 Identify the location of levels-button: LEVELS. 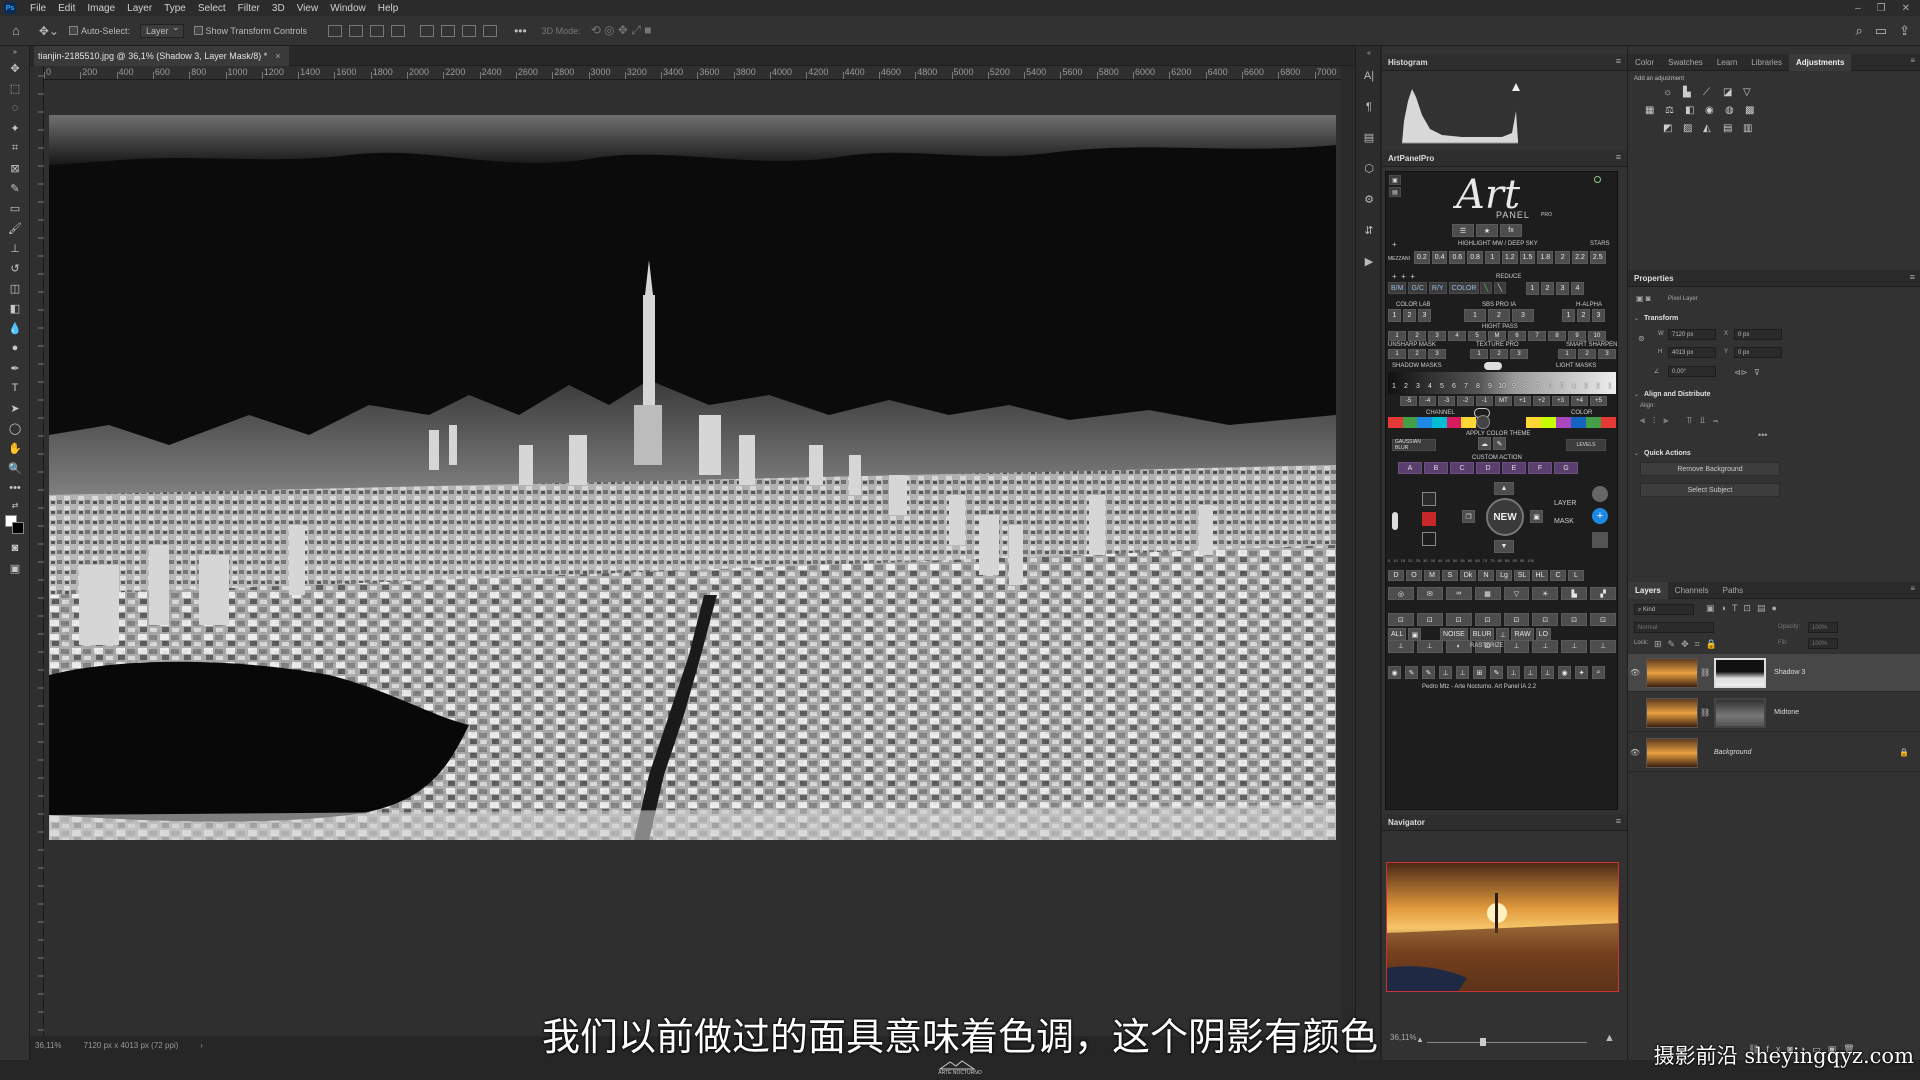
(1586, 445).